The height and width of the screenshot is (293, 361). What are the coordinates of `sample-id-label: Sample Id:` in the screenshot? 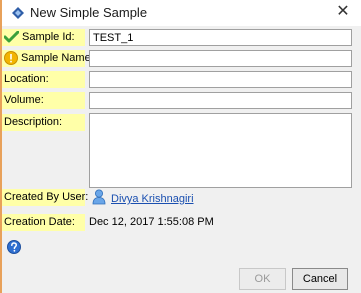 It's located at (43, 37).